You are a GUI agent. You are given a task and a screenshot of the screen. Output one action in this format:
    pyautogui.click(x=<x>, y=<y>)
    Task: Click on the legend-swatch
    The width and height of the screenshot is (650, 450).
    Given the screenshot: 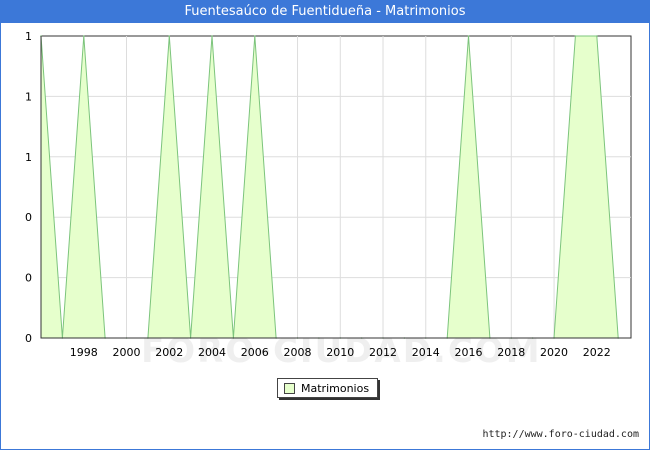 What is the action you would take?
    pyautogui.click(x=289, y=388)
    